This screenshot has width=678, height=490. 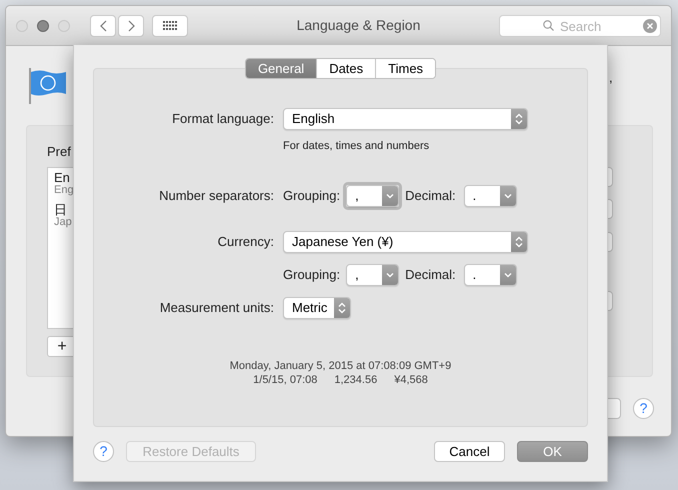 I want to click on measurement-dropdown: Metric, so click(x=317, y=307).